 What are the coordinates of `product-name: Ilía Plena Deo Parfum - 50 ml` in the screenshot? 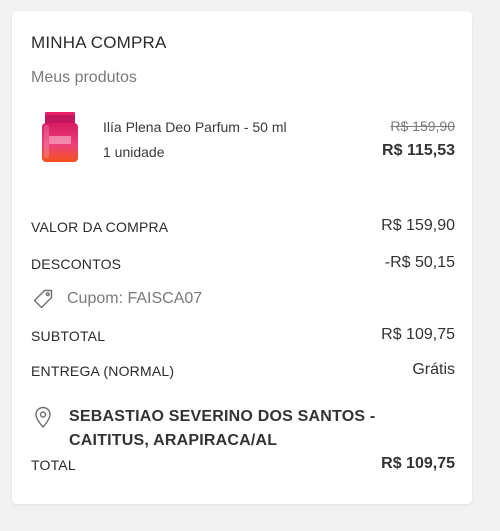 It's located at (195, 127).